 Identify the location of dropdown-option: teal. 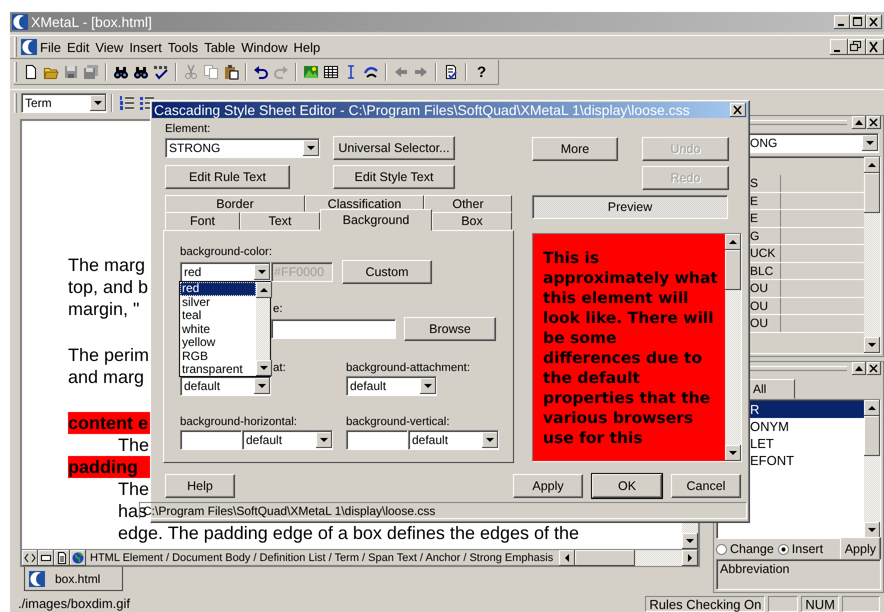
(218, 315).